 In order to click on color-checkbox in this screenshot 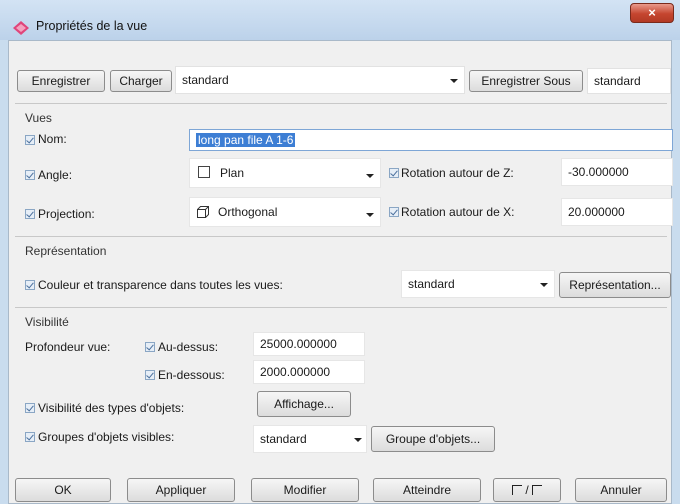, I will do `click(30, 285)`.